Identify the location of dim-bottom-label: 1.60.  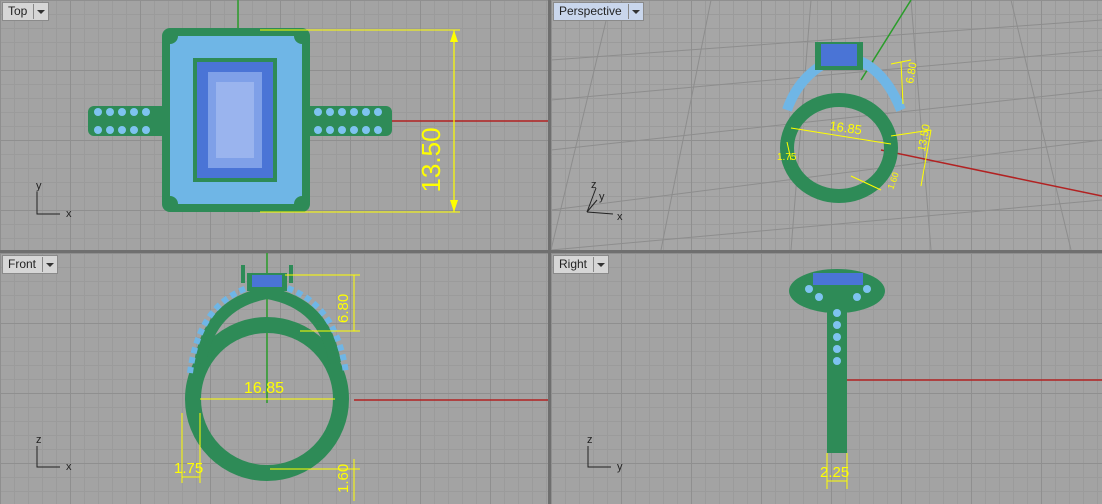
(343, 478).